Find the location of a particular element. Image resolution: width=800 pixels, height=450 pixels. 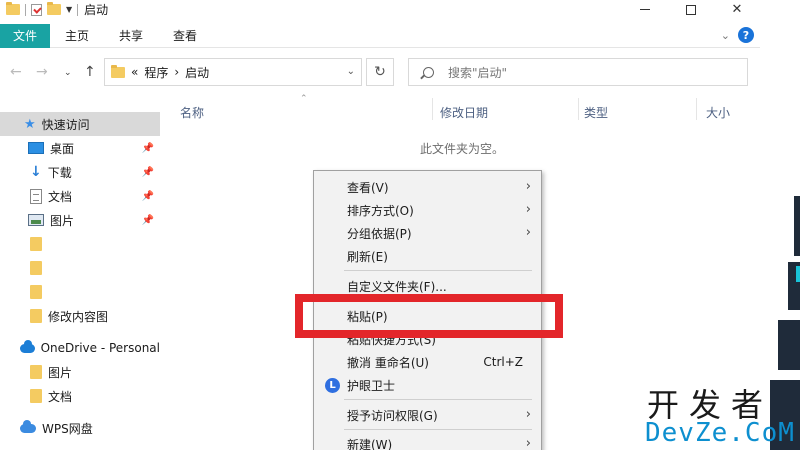

sidebar-item-downloads: ↓ 下载 📌 is located at coordinates (80, 172).